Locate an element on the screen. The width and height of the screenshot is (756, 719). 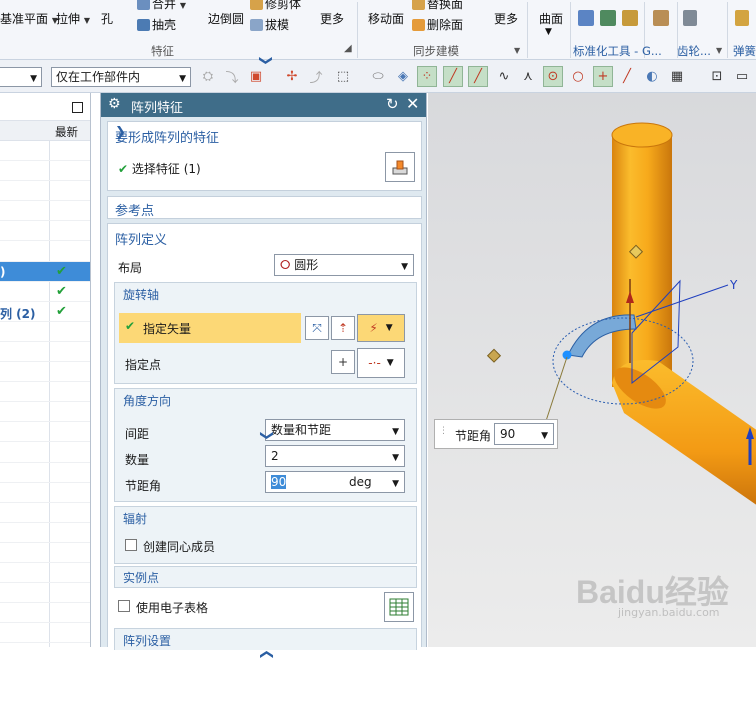
view-fit-icon: ⊡ is located at coordinates (717, 76).